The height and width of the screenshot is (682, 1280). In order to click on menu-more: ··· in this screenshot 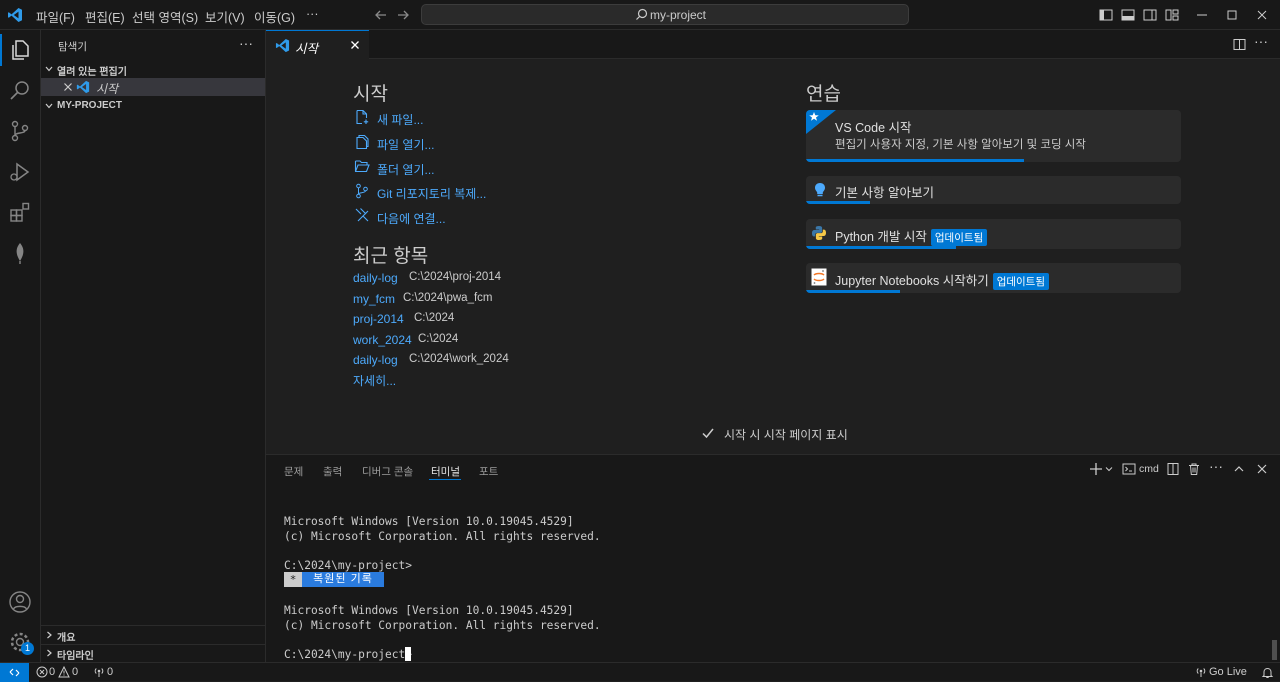, I will do `click(312, 14)`.